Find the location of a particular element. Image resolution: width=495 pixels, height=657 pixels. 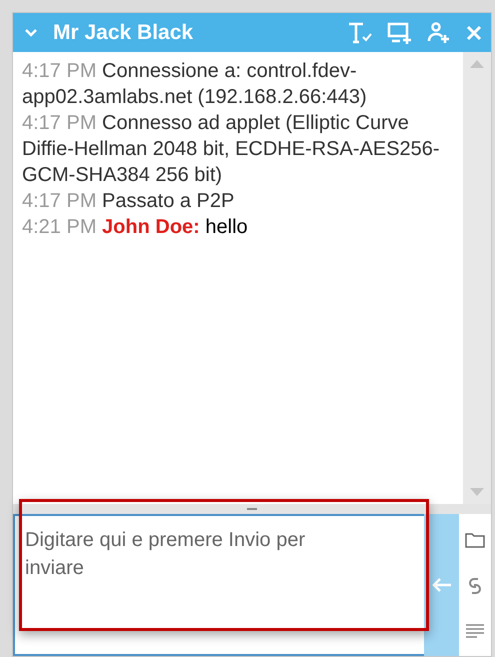

text-format-icon is located at coordinates (360, 32).